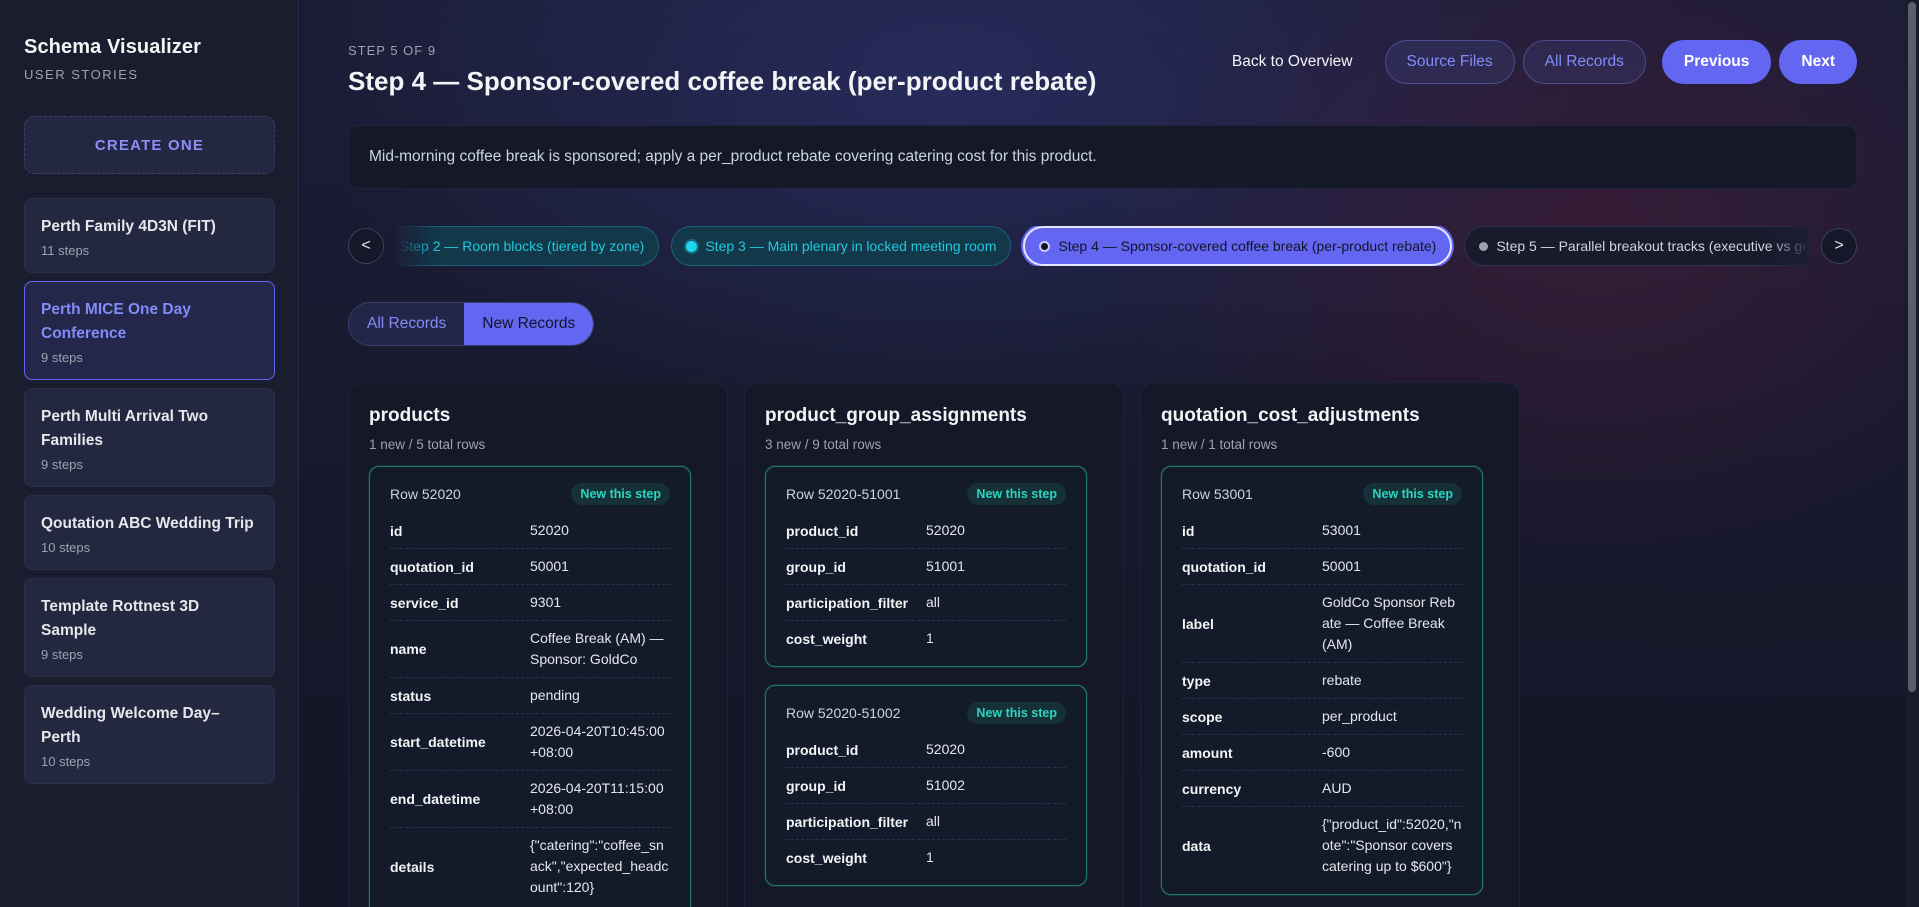 The width and height of the screenshot is (1919, 907). What do you see at coordinates (933, 602) in the screenshot?
I see `field-value: all` at bounding box center [933, 602].